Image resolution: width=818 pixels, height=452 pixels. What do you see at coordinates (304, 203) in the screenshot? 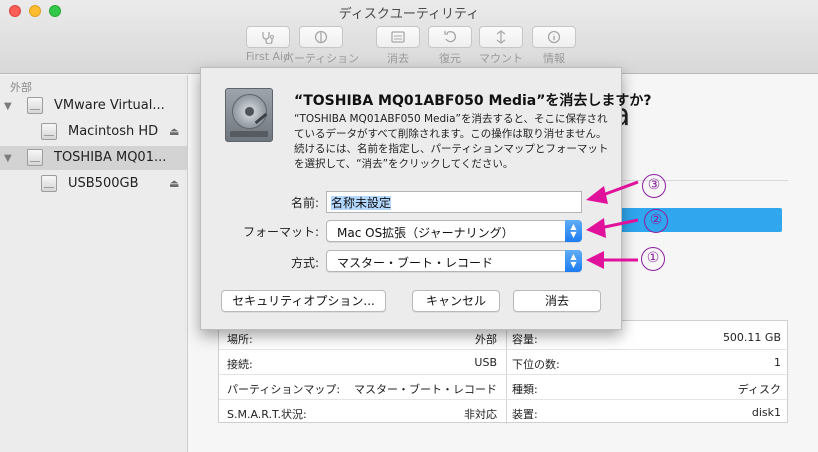
I see `name-label: 名前:` at bounding box center [304, 203].